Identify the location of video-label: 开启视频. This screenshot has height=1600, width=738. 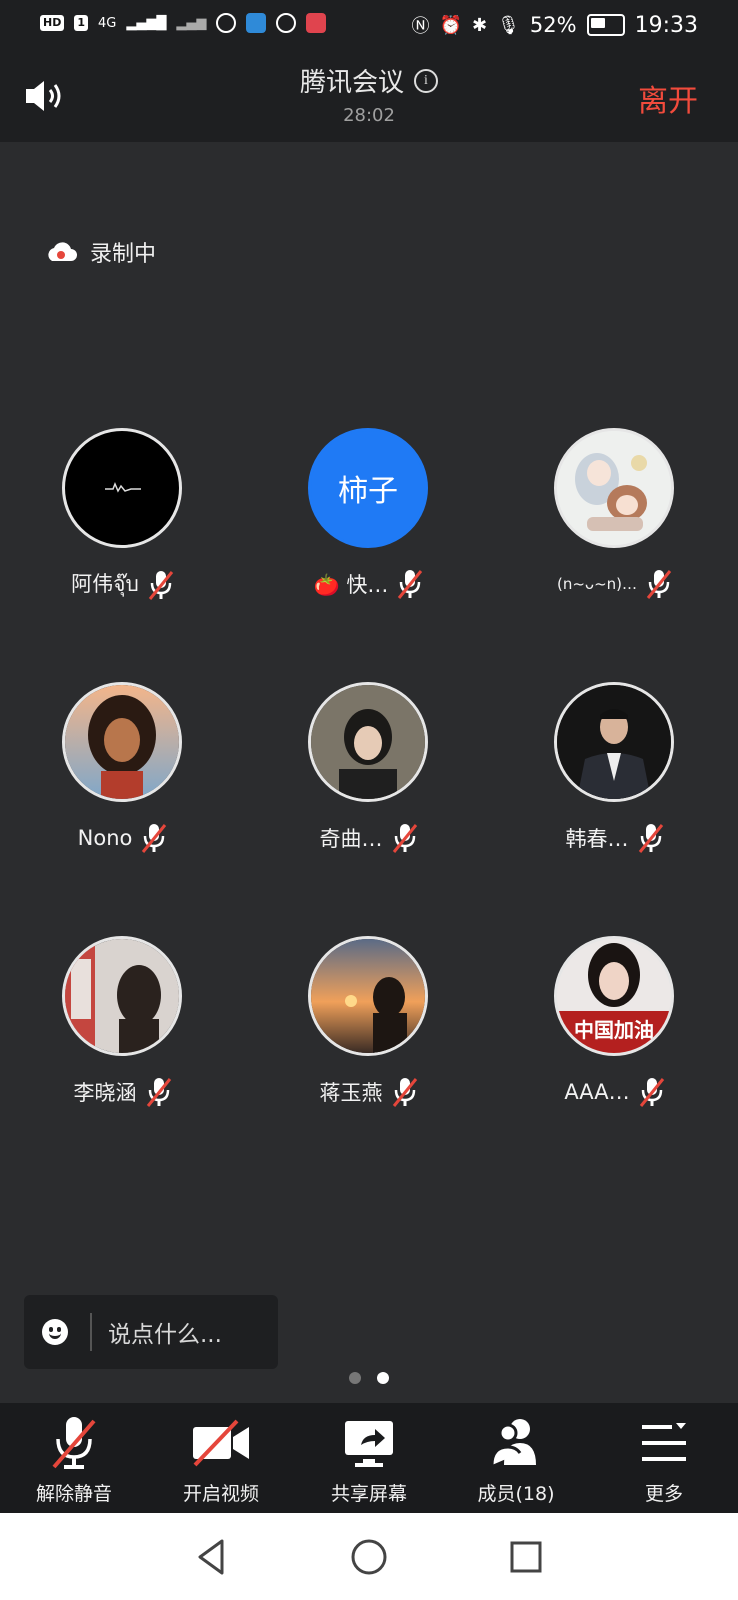
(220, 1494).